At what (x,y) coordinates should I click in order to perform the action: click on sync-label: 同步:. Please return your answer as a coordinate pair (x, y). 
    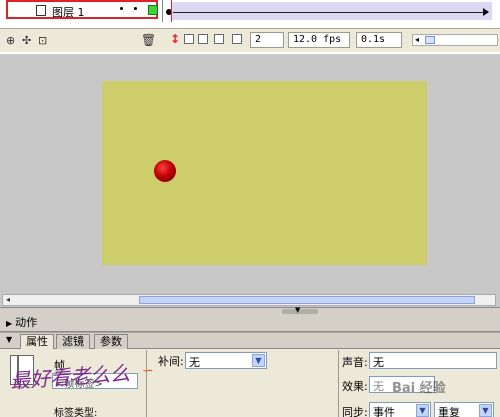
    Looking at the image, I should click on (355, 411).